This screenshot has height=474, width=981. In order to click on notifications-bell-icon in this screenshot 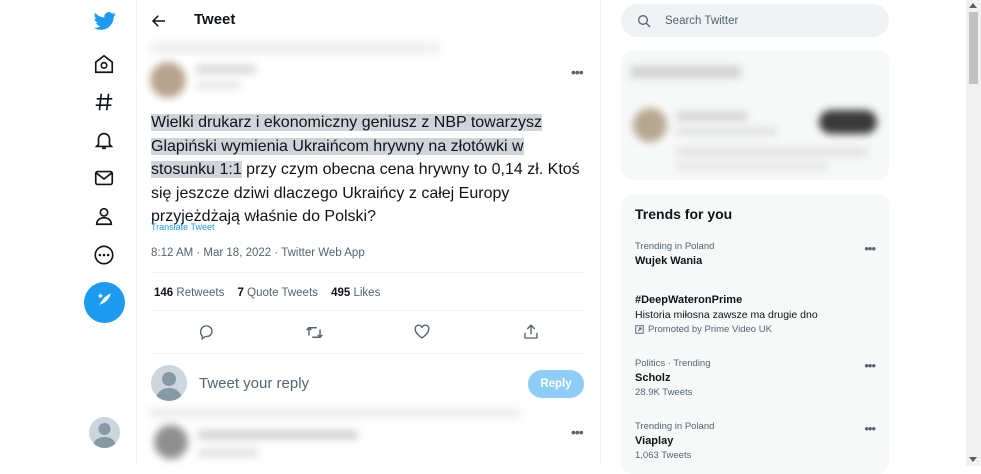, I will do `click(104, 140)`.